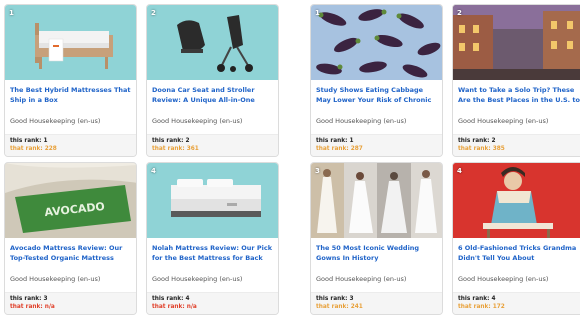 This screenshot has width=580, height=318. What do you see at coordinates (212, 200) in the screenshot?
I see `mattress-thumbnail: 4` at bounding box center [212, 200].